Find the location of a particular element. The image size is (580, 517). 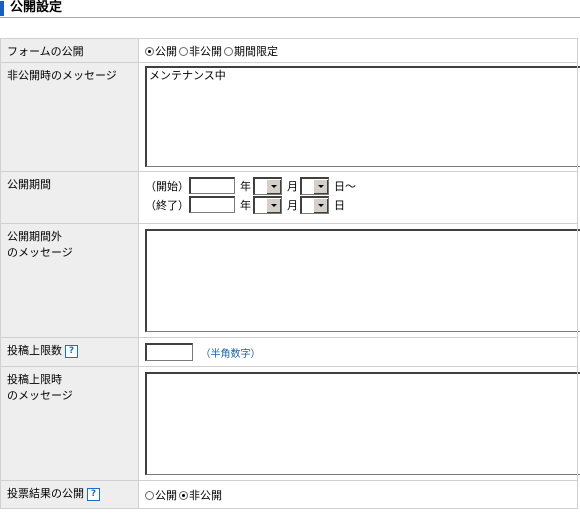

post-limit-label-cell: 投稿上限数? is located at coordinates (69, 352).